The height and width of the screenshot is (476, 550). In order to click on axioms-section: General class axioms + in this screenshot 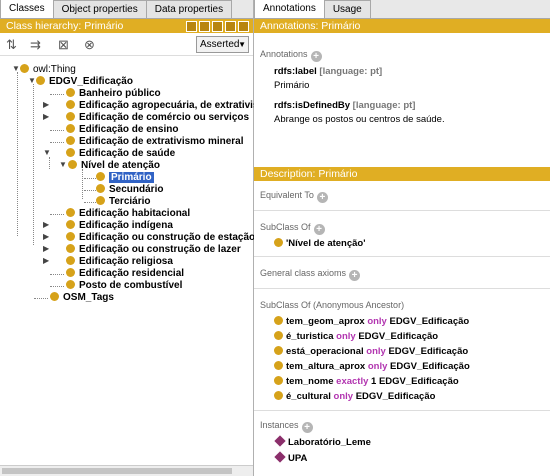, I will do `click(310, 274)`.